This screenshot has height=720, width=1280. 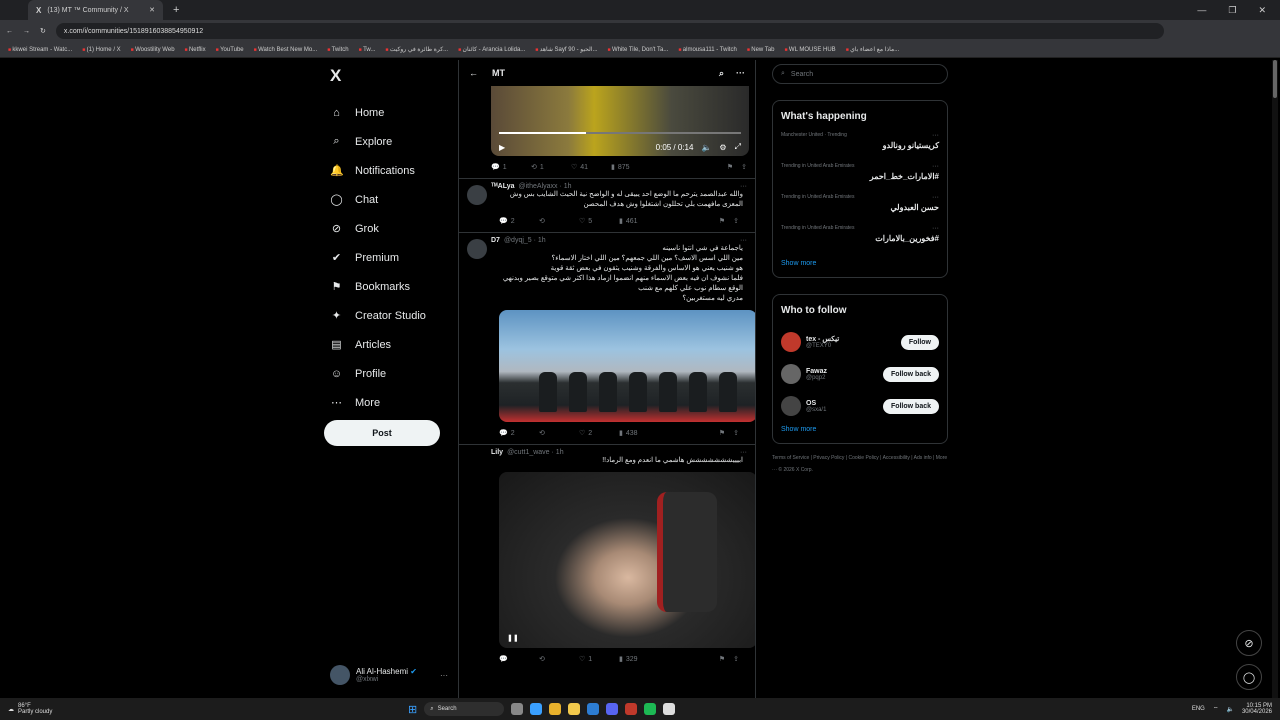 What do you see at coordinates (810, 50) in the screenshot?
I see `bookmark-item: WL MOUSE HUB` at bounding box center [810, 50].